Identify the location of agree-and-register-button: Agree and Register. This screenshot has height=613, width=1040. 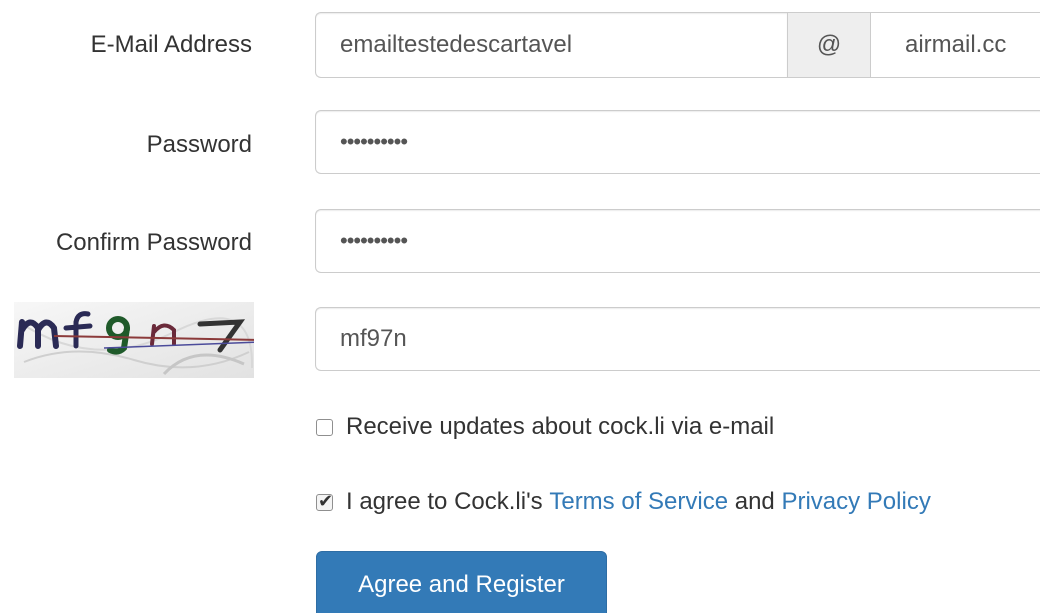
(461, 582).